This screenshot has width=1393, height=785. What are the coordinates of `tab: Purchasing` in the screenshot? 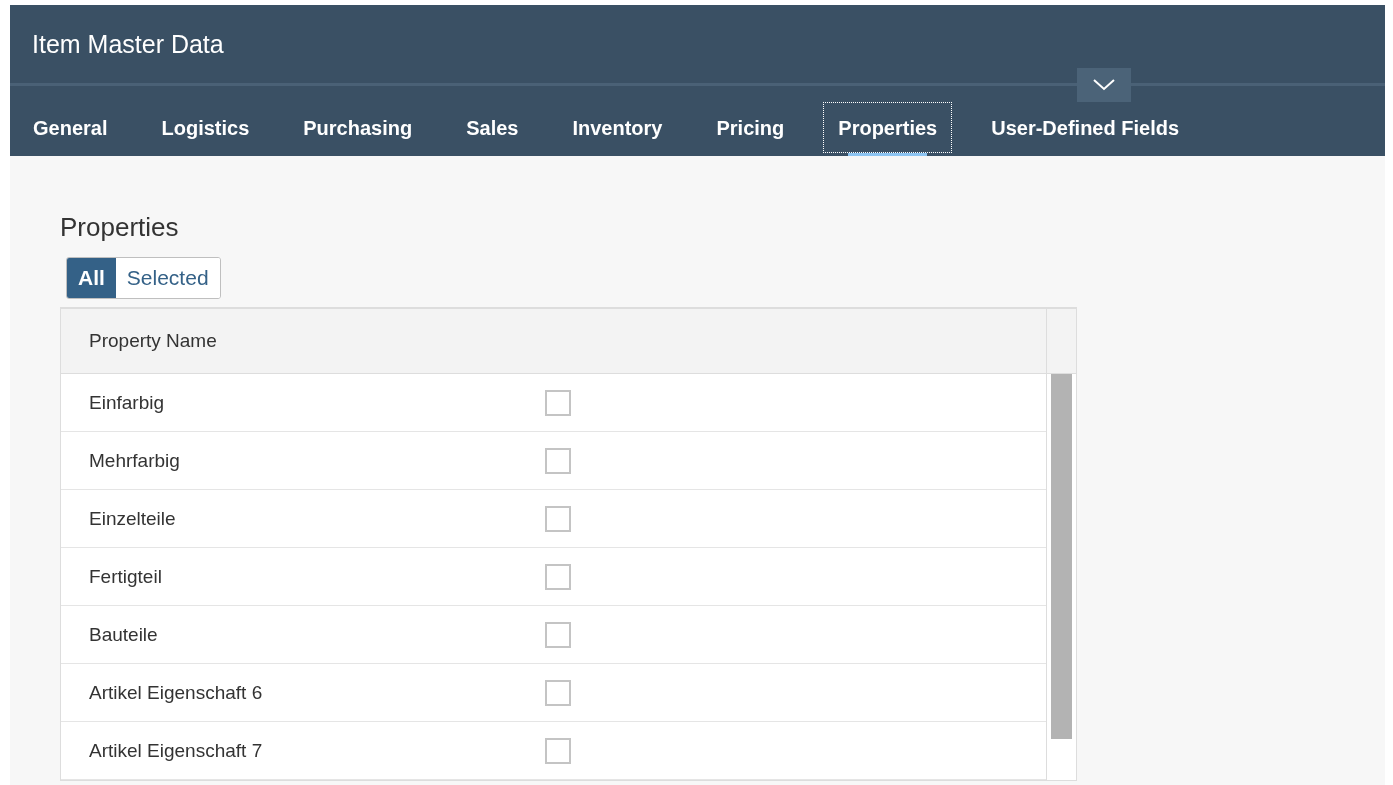 It's located at (358, 127).